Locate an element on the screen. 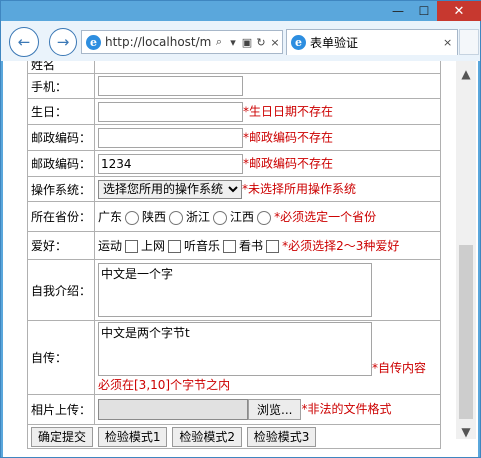  arrow-left-icon: ← is located at coordinates (24, 42).